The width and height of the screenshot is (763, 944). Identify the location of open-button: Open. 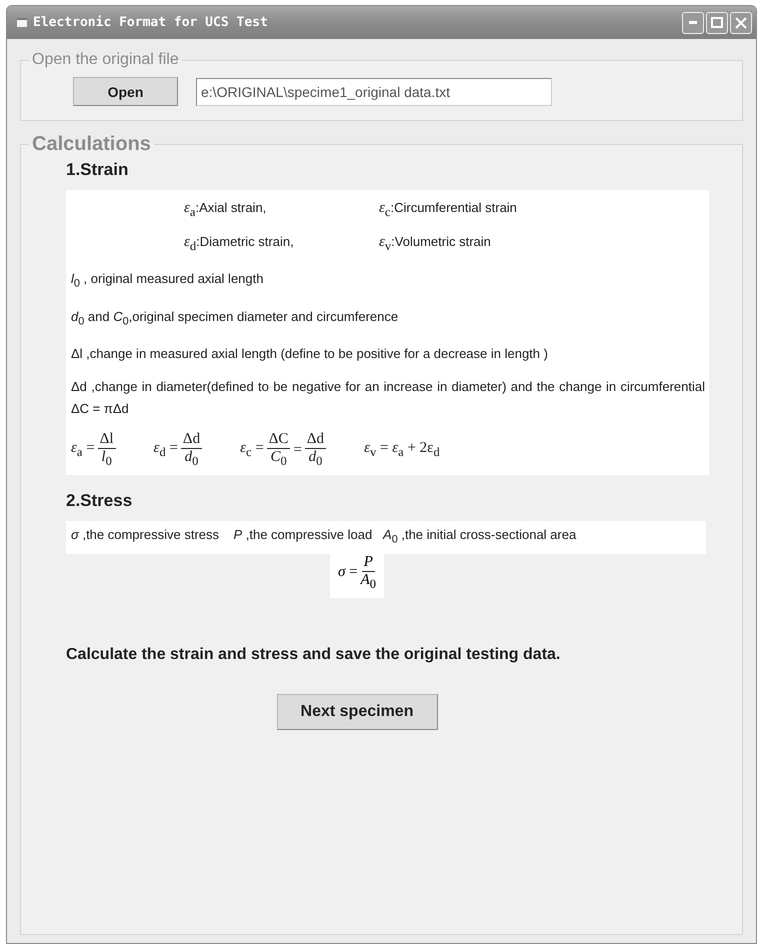
(125, 91).